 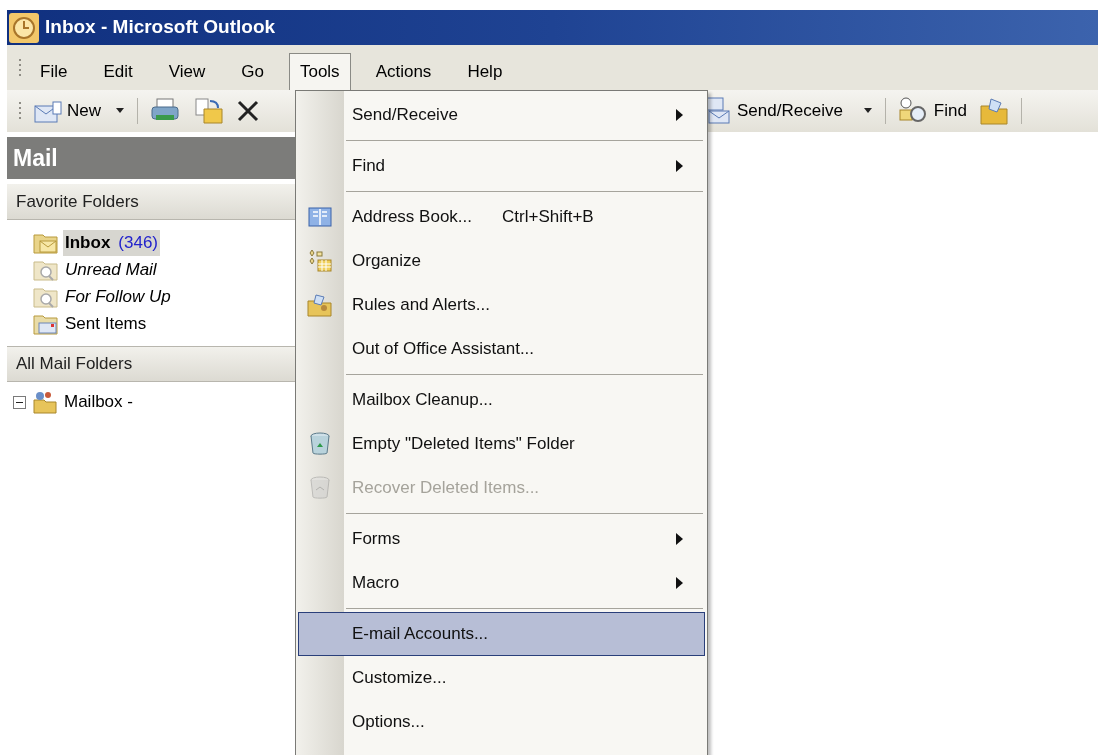 I want to click on menu-bar-grip, so click(x=20, y=67).